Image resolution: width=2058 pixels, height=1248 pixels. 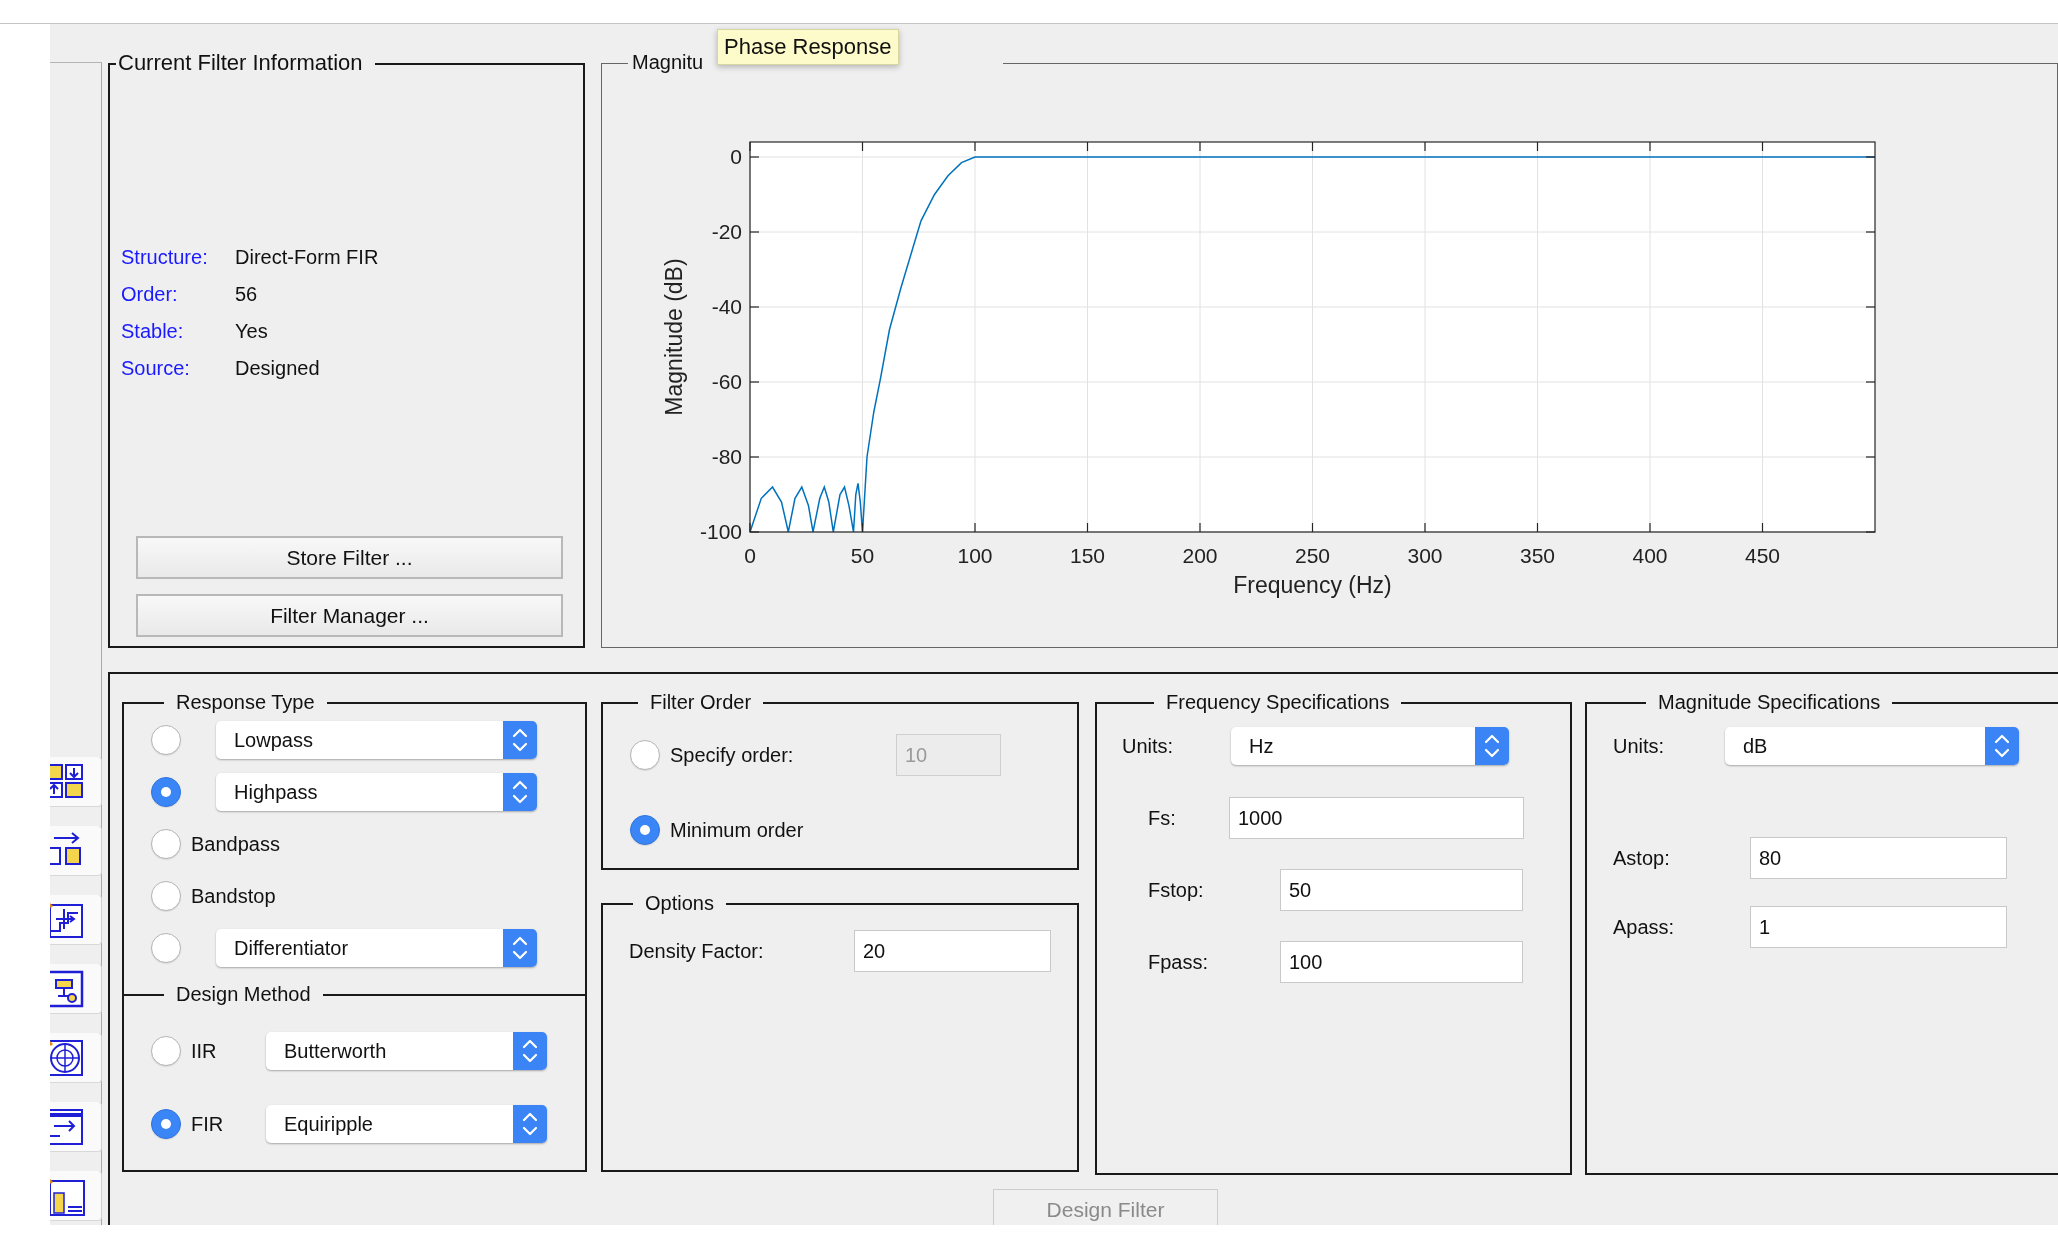 I want to click on tick-label: -20, so click(x=726, y=231).